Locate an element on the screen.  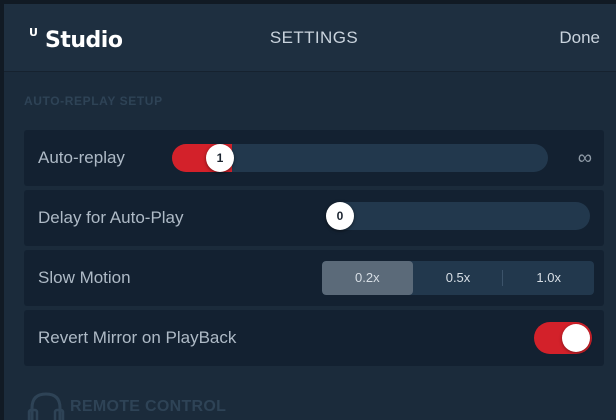
auto-replay-label: Auto-replay is located at coordinates (81, 157).